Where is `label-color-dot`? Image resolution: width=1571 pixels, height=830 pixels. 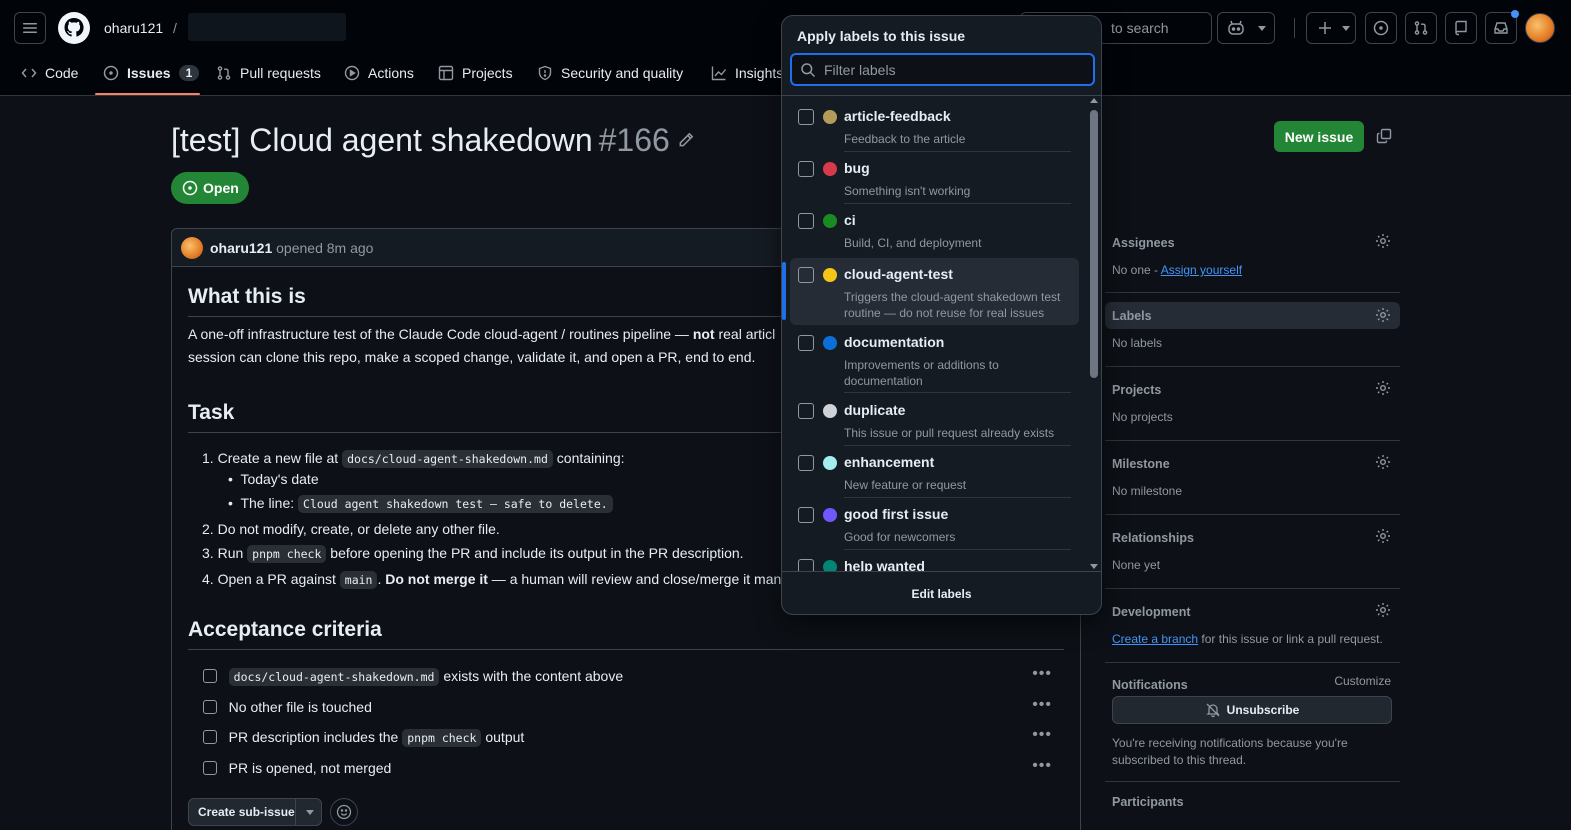 label-color-dot is located at coordinates (830, 275).